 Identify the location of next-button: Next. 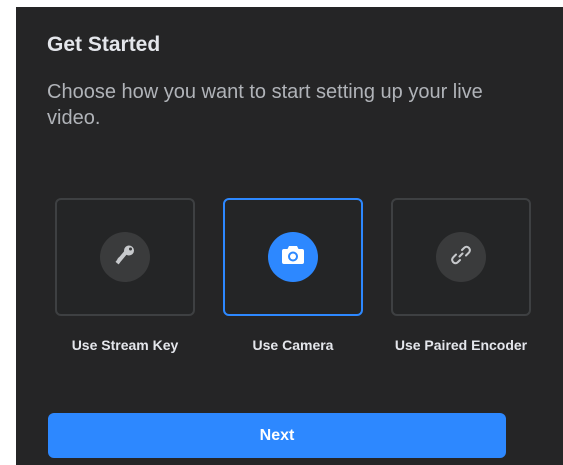
(277, 435).